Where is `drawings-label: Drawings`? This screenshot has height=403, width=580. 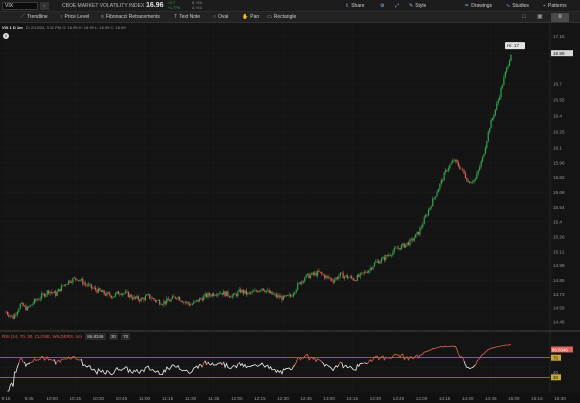
drawings-label: Drawings is located at coordinates (482, 6).